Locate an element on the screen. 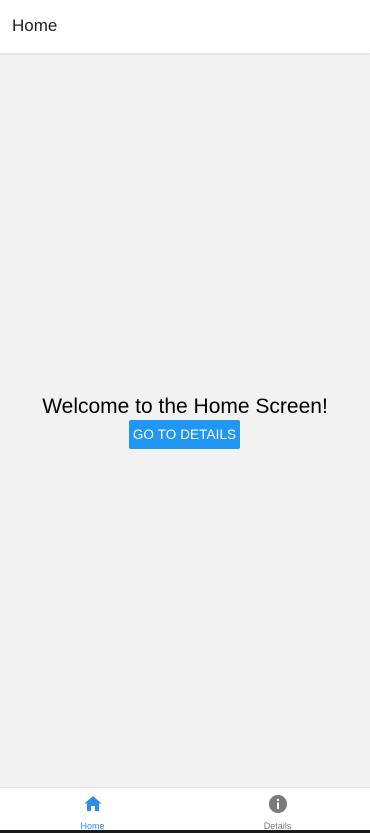 This screenshot has height=833, width=370. home-icon is located at coordinates (93, 804).